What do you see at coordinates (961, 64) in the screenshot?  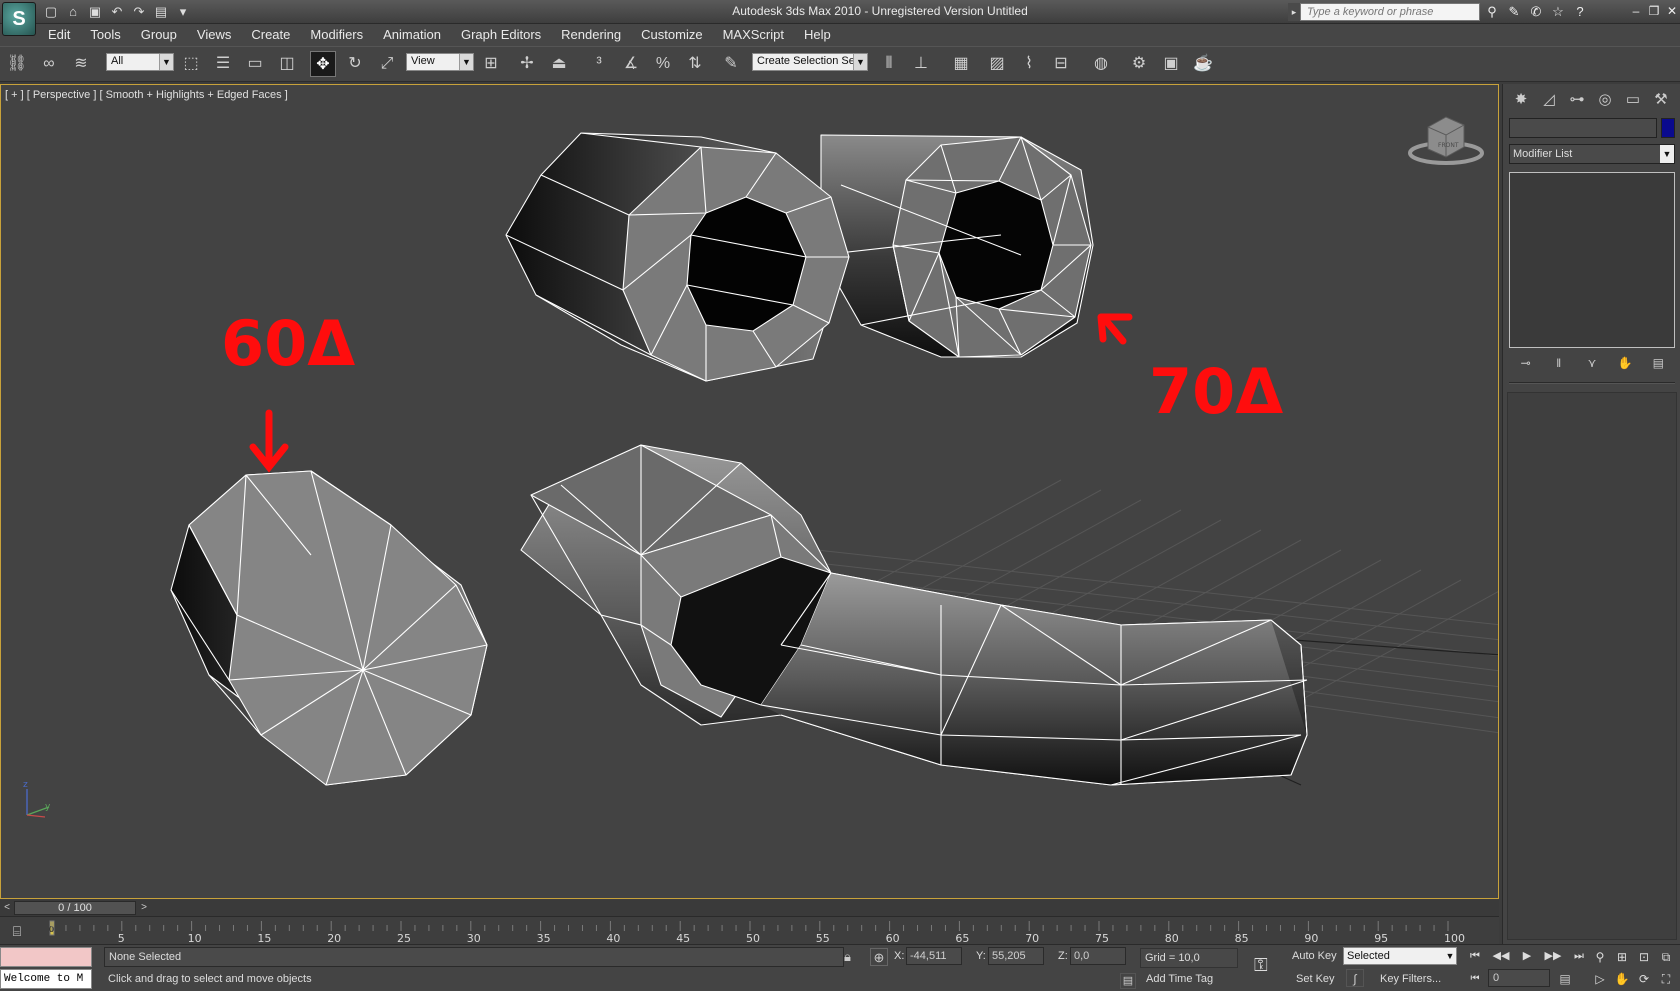 I see `layer-manager-icon: ▦` at bounding box center [961, 64].